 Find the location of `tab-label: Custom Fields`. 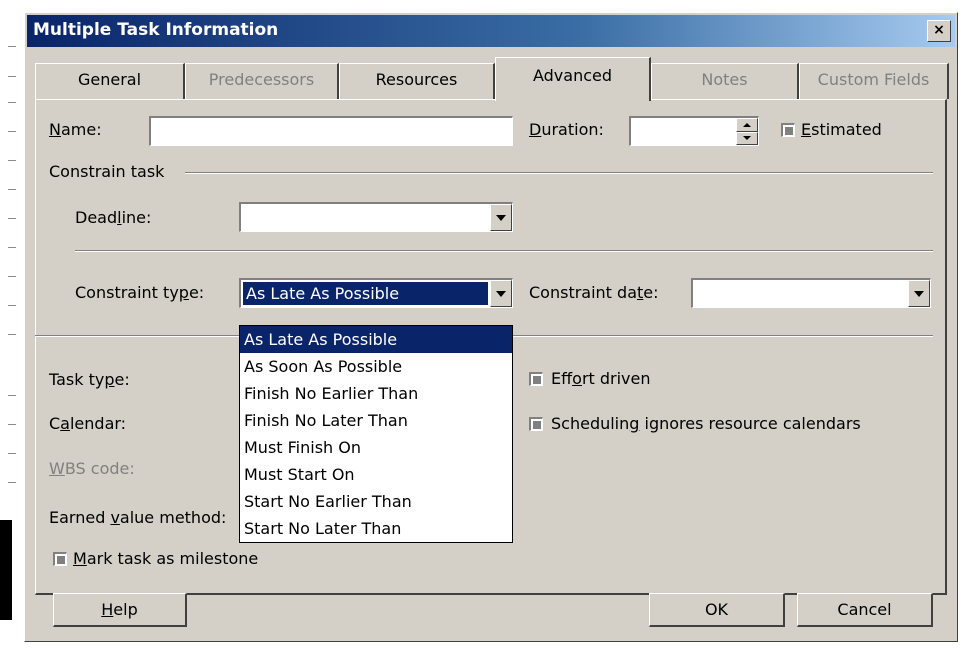

tab-label: Custom Fields is located at coordinates (873, 79).